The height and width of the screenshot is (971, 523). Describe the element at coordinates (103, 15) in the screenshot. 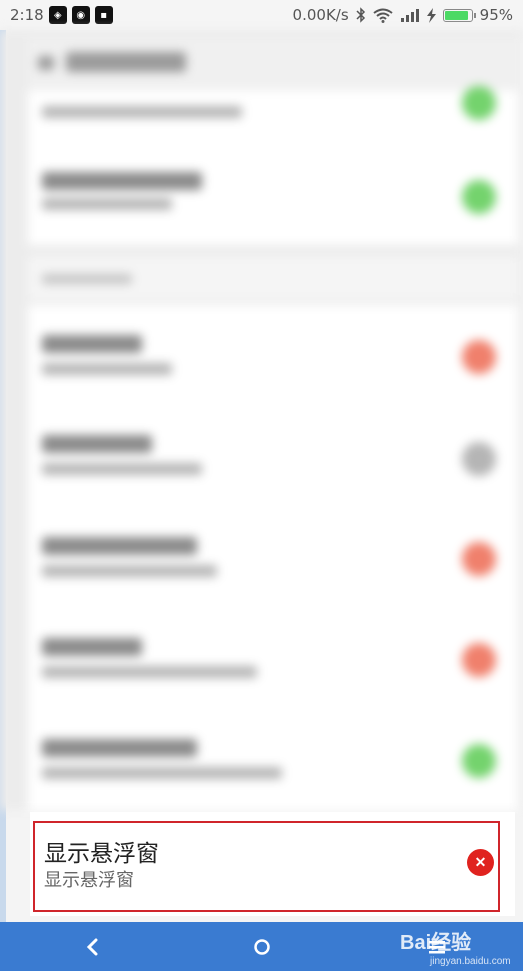

I see `notification-icon: ▪` at that location.